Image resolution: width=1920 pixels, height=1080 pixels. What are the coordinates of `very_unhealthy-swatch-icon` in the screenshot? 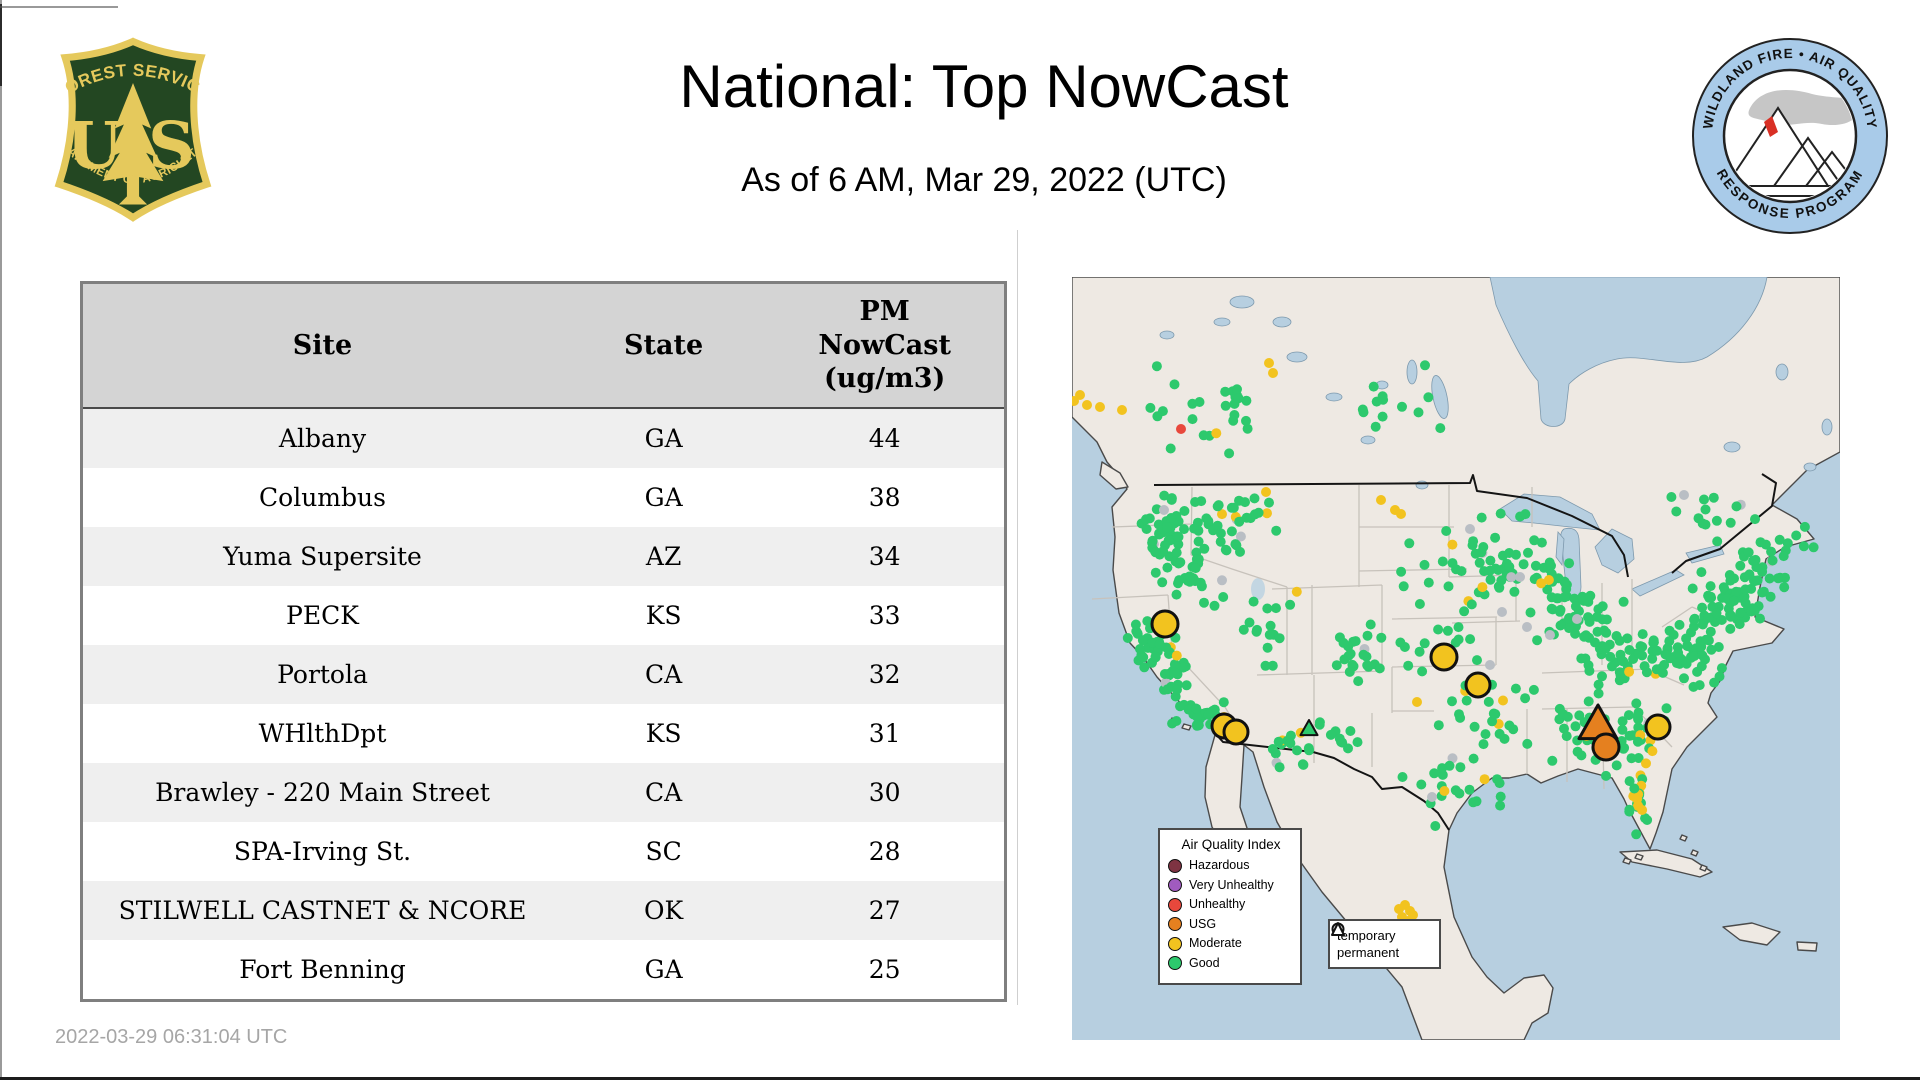 It's located at (1175, 885).